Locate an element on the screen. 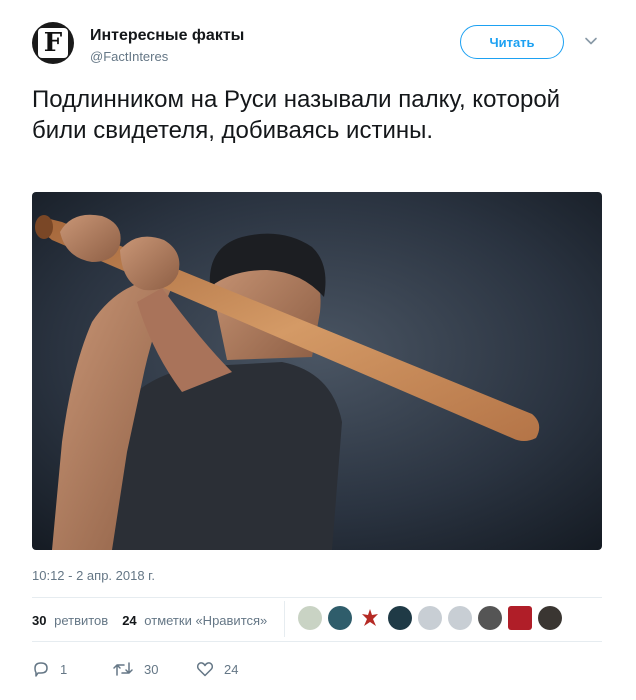 This screenshot has height=700, width=636. divider-top is located at coordinates (317, 597).